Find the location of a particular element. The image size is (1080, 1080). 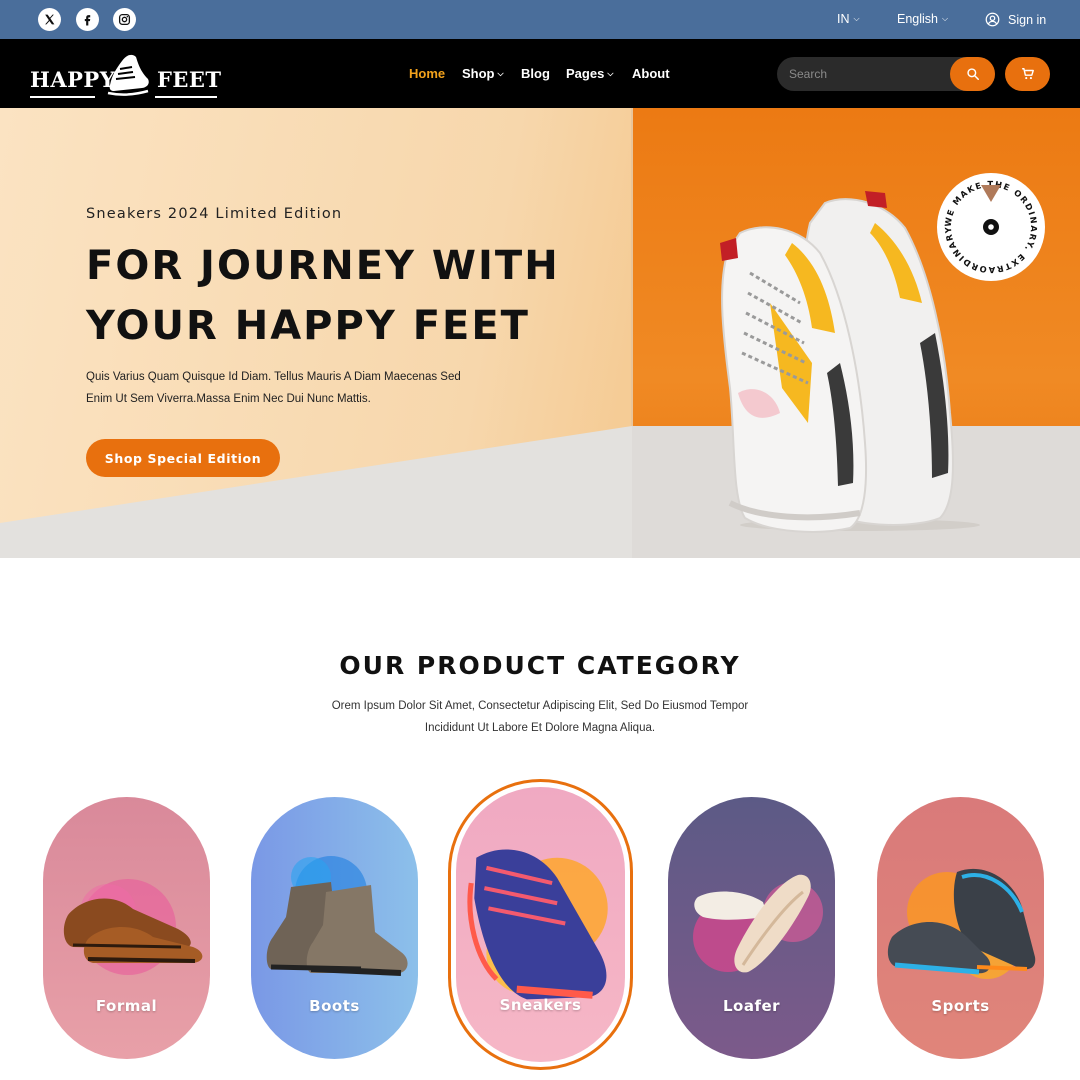

sign-in-link: Sign in is located at coordinates (1015, 19).